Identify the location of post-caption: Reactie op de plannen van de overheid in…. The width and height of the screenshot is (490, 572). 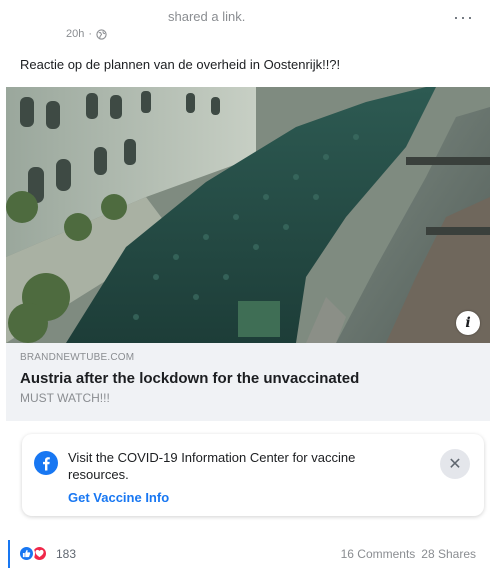
(180, 64).